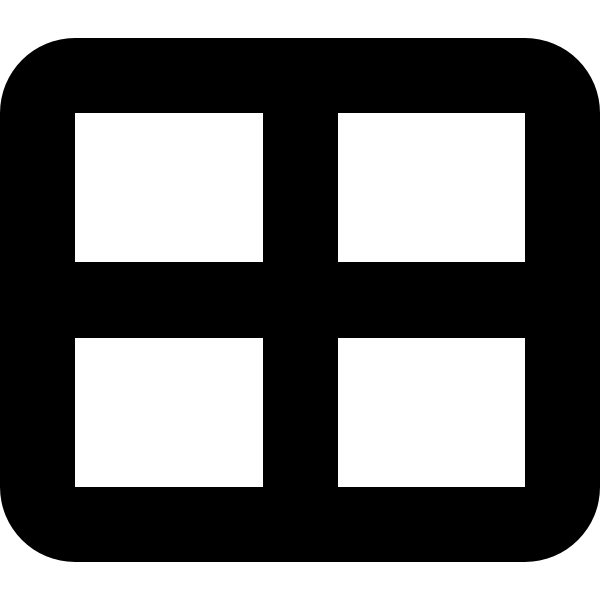  What do you see at coordinates (431, 187) in the screenshot?
I see `grid-cell-top-right` at bounding box center [431, 187].